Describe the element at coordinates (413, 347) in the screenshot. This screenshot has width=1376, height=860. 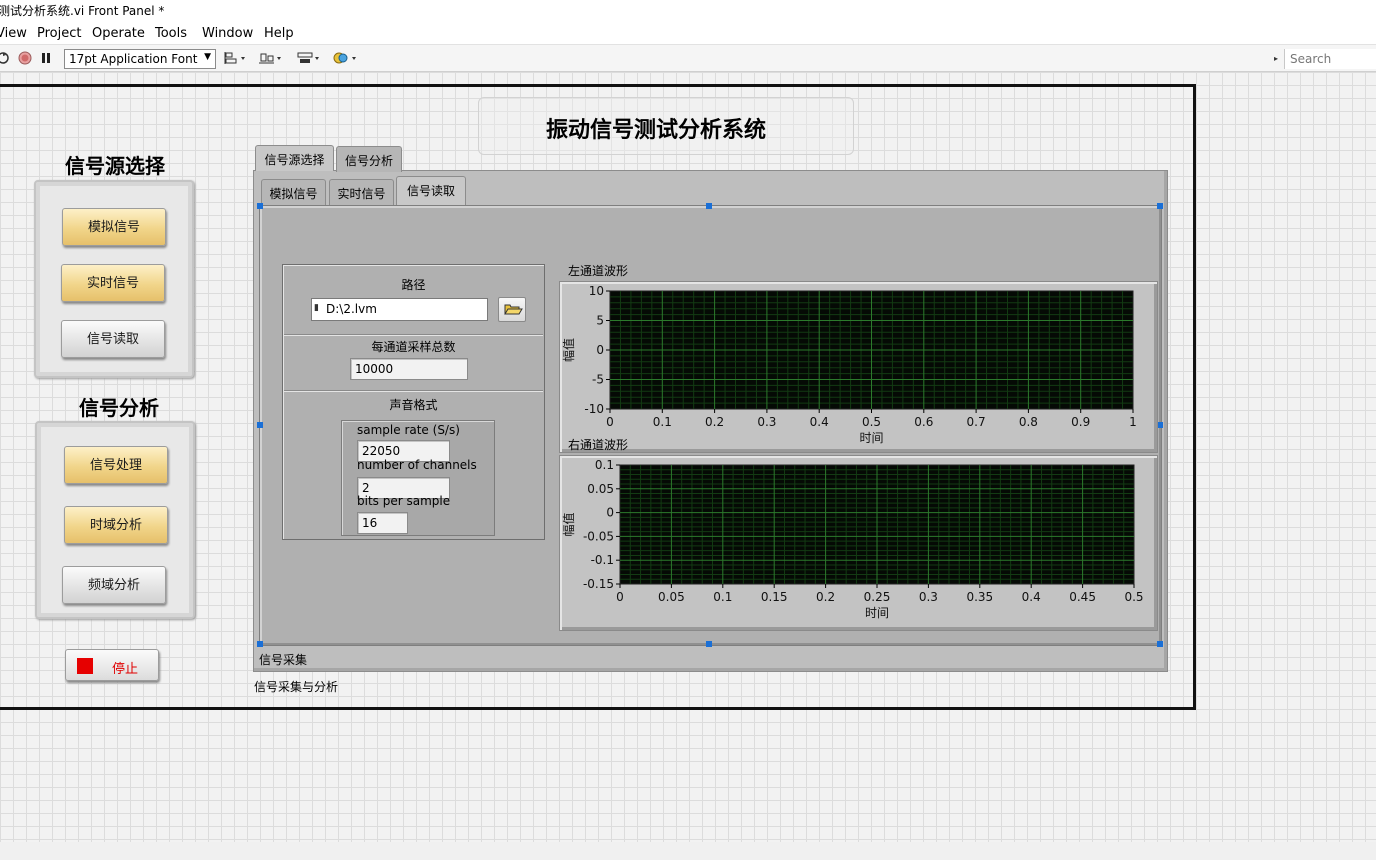
I see `samples-label: 每通道采样总数` at that location.